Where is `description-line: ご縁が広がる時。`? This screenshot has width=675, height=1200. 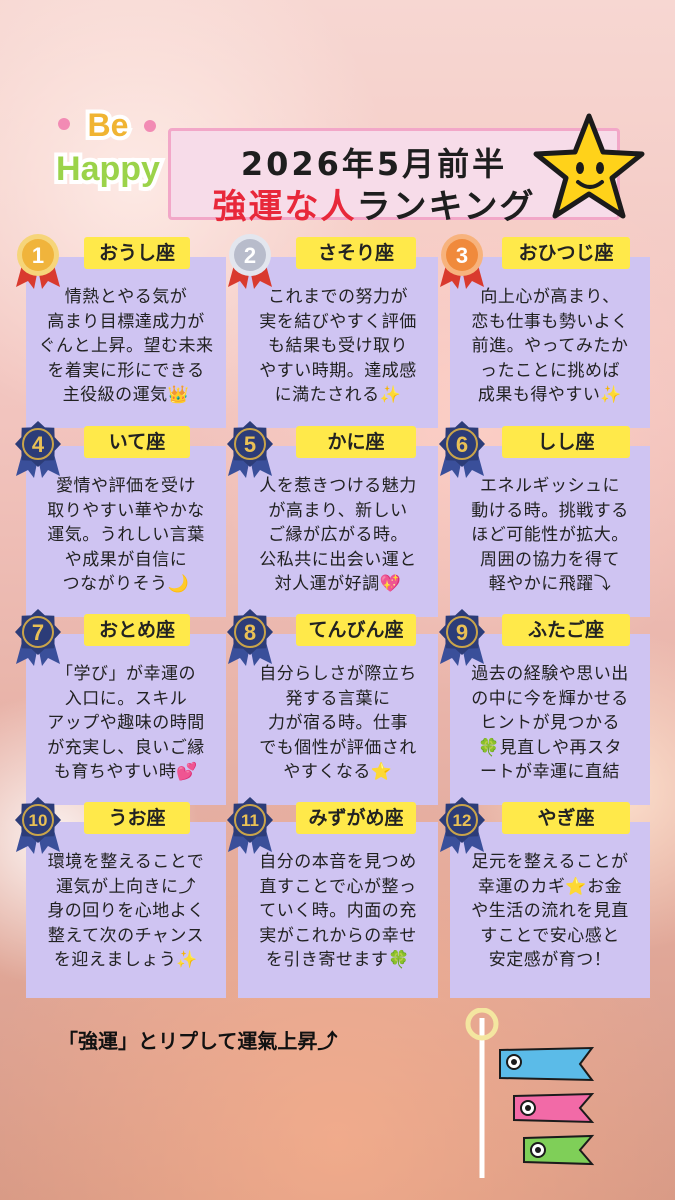 description-line: ご縁が広がる時。 is located at coordinates (338, 535).